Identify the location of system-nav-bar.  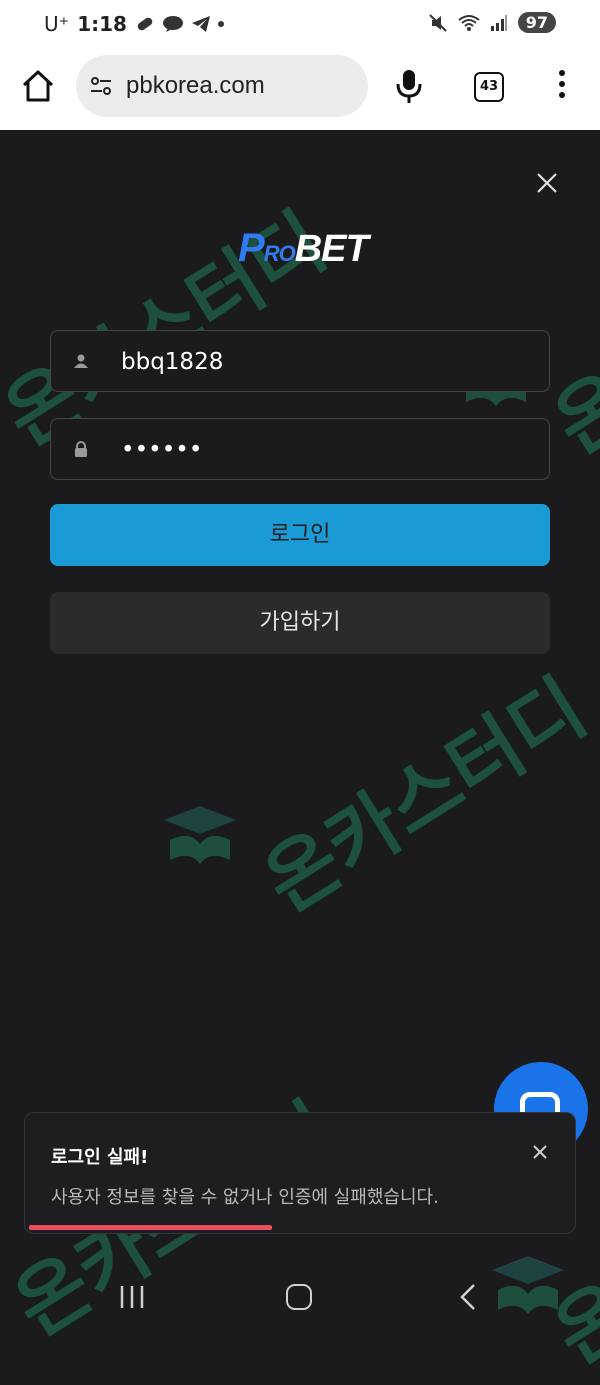
(300, 1297).